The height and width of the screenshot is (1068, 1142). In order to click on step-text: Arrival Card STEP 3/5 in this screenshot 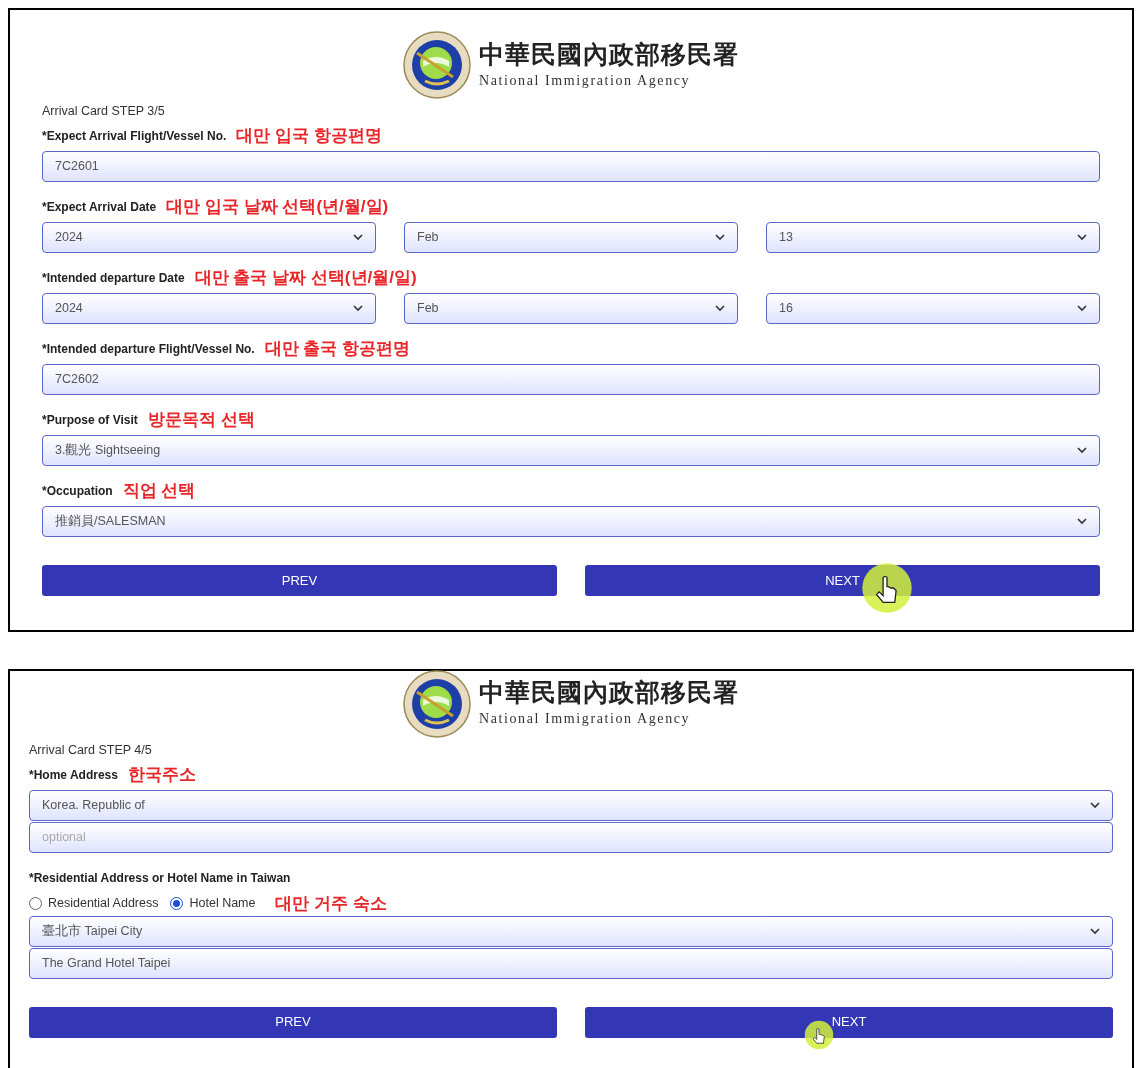, I will do `click(104, 111)`.